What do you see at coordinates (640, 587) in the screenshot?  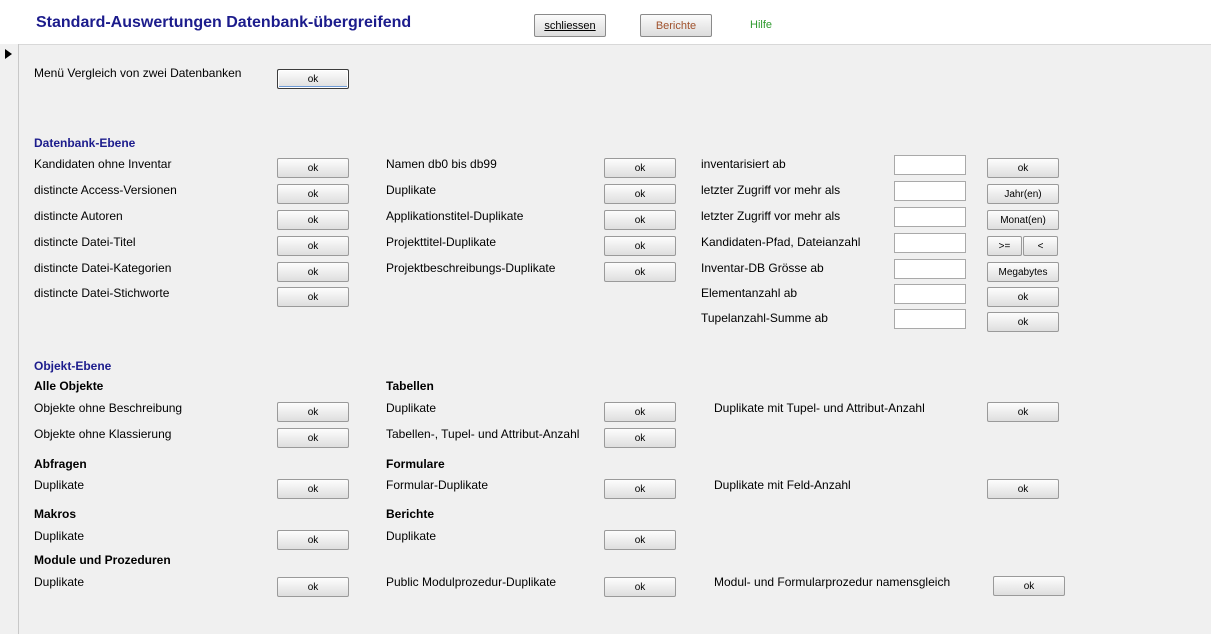 I see `public-module-procedure-ok-button: ok` at bounding box center [640, 587].